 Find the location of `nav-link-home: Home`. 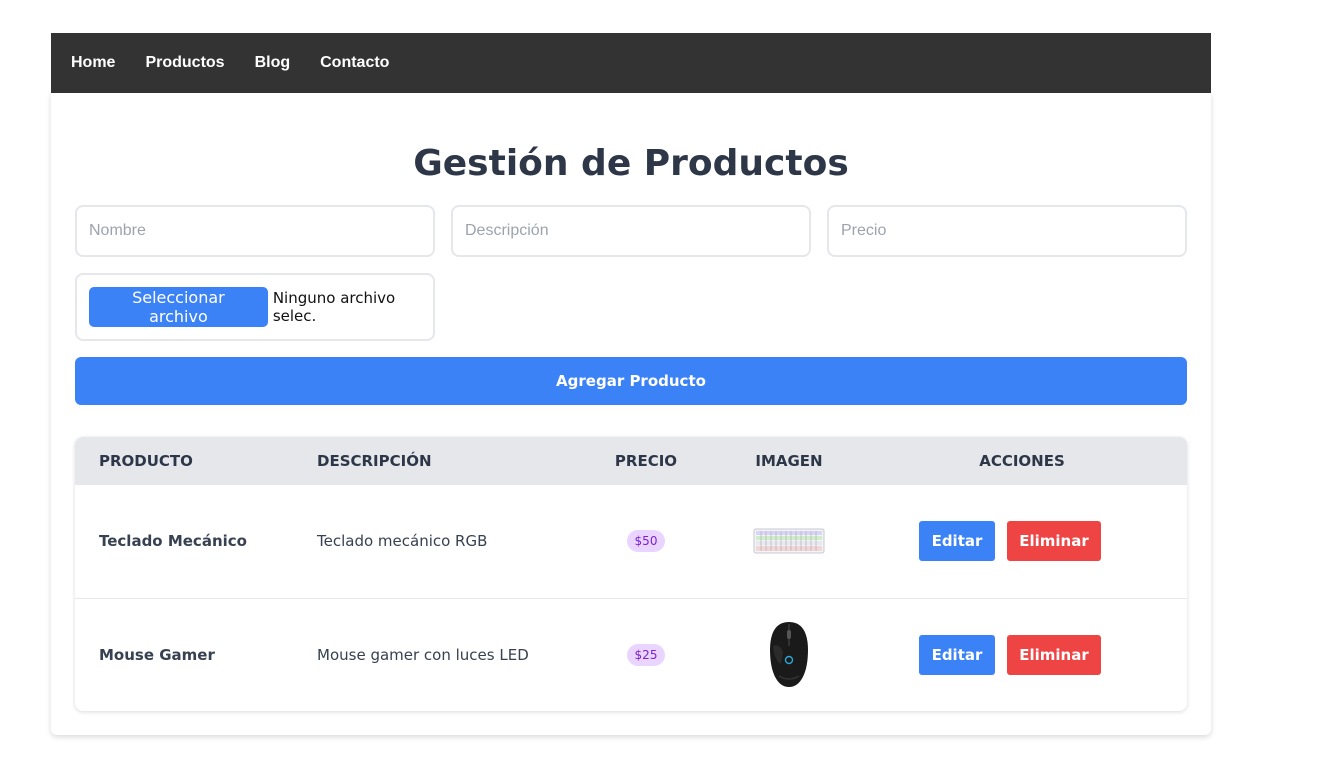

nav-link-home: Home is located at coordinates (93, 63).